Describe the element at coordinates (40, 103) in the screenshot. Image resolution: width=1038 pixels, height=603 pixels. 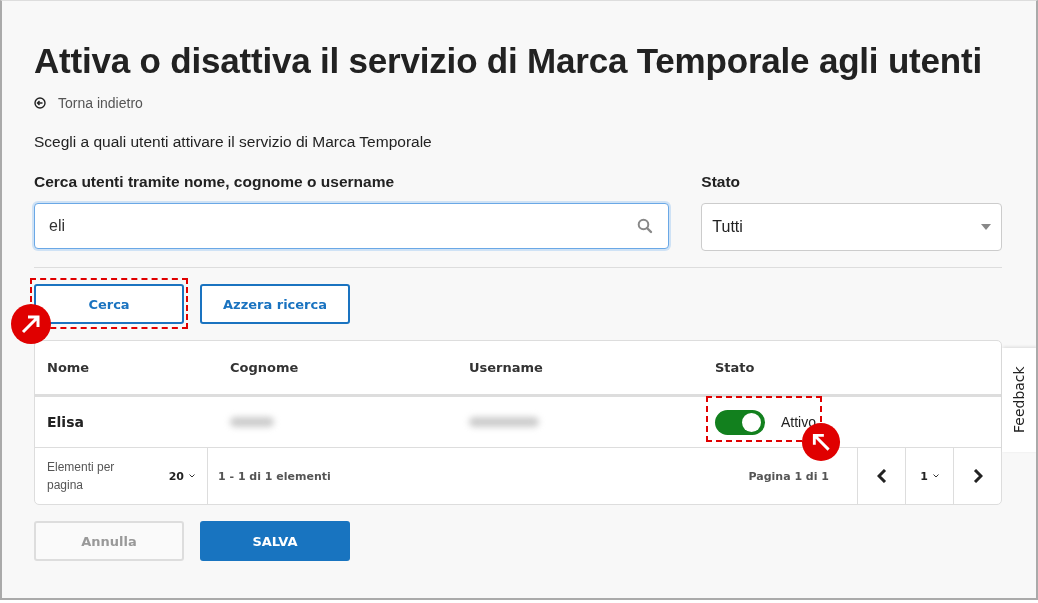
I see `back-arrow-icon` at that location.